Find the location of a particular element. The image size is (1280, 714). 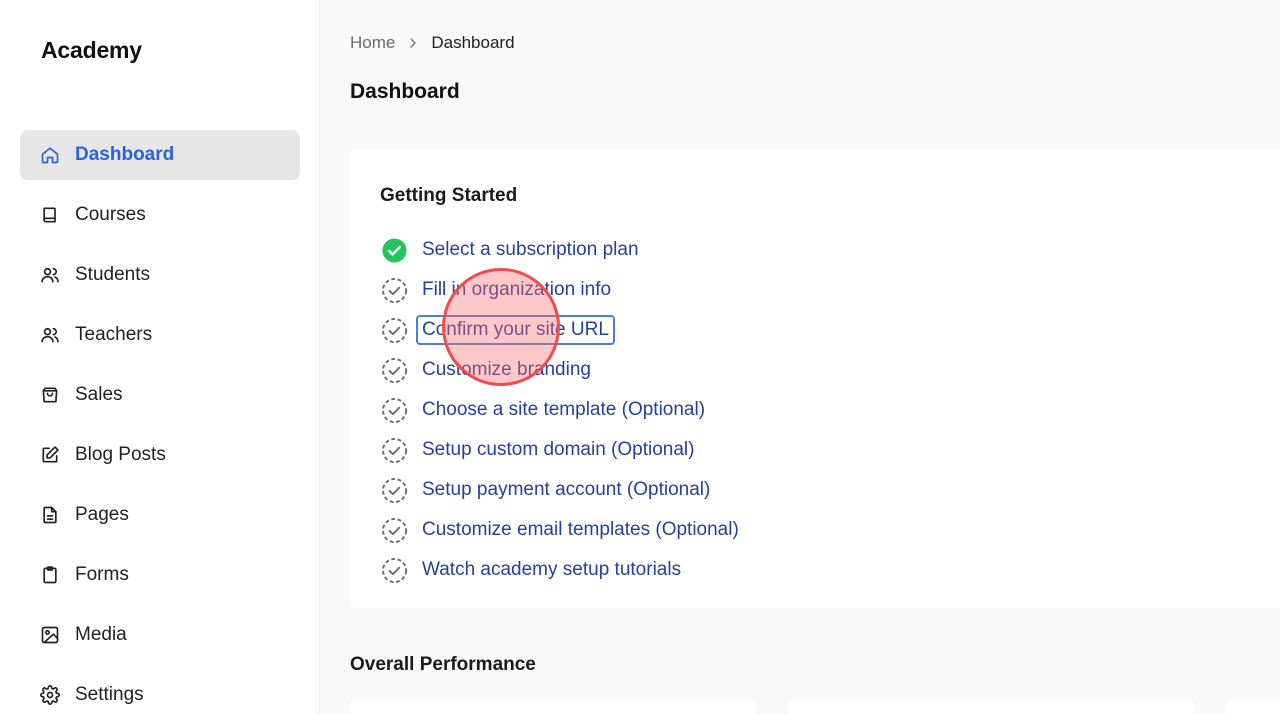

sidebar-item-label: Settings is located at coordinates (109, 694).